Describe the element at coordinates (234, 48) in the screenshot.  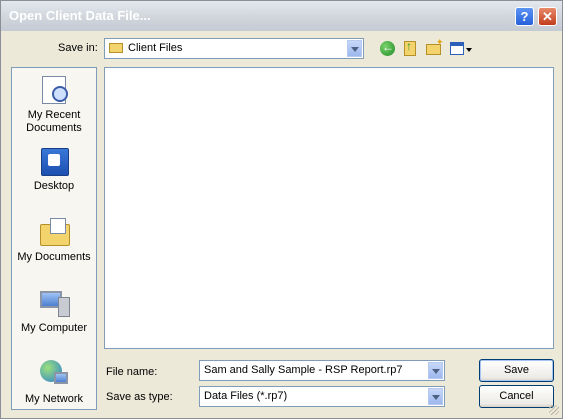
I see `save-in-dropdown: Client Files` at that location.